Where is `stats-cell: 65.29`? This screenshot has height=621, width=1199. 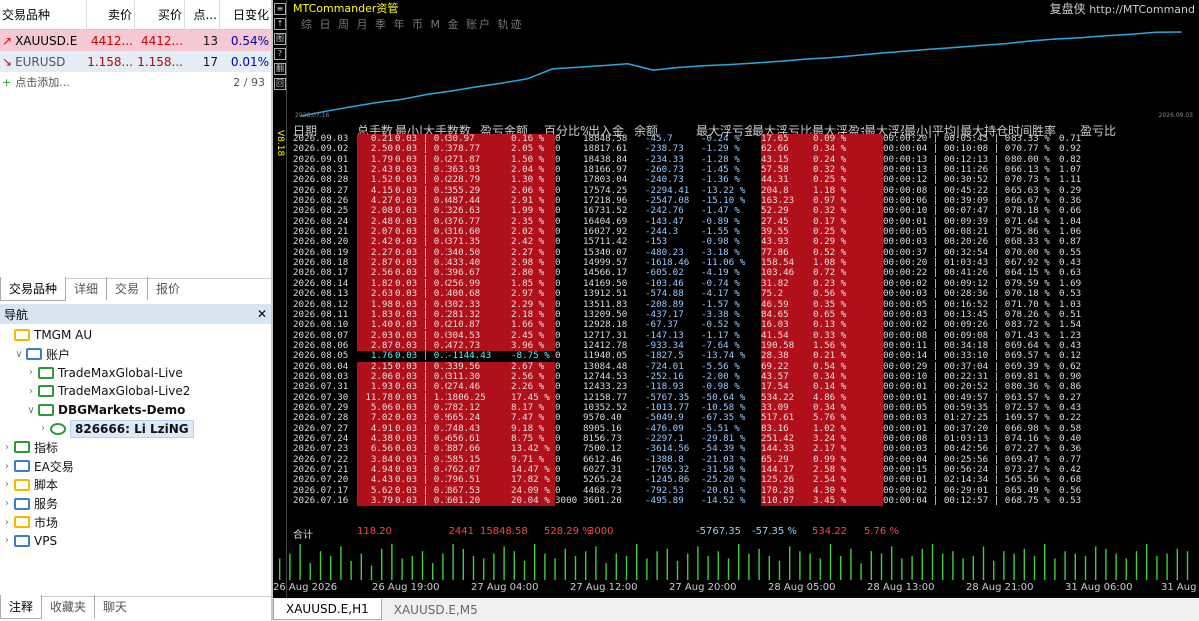
stats-cell: 65.29 is located at coordinates (787, 459).